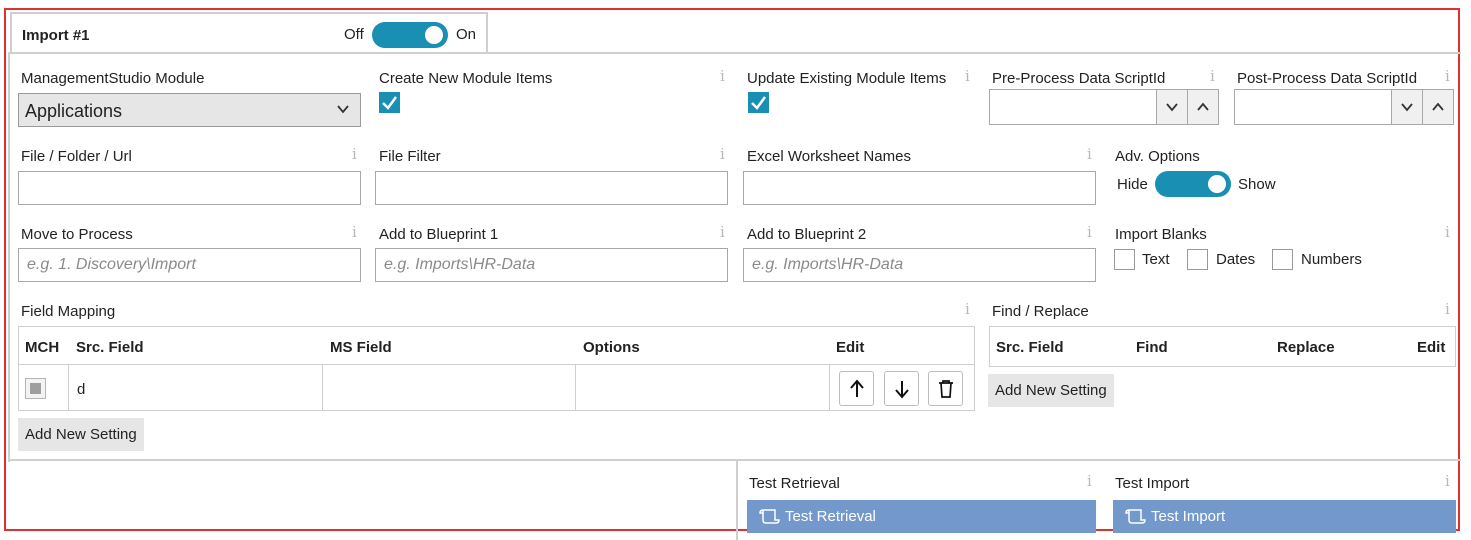 Image resolution: width=1471 pixels, height=540 pixels. I want to click on import-tab: Import #1 Off On, so click(249, 32).